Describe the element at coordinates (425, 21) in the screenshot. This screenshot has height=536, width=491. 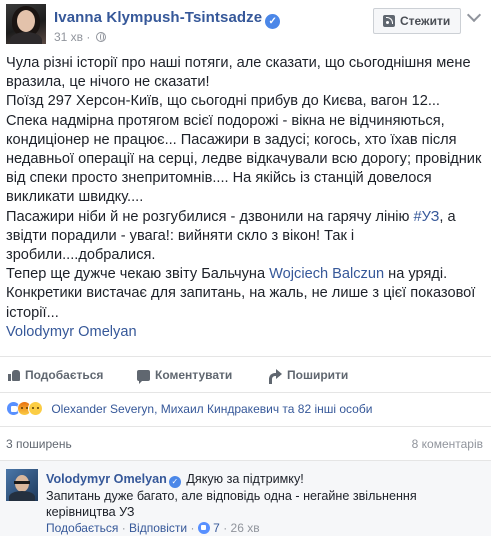
I see `follow-button-label: Стежити` at that location.